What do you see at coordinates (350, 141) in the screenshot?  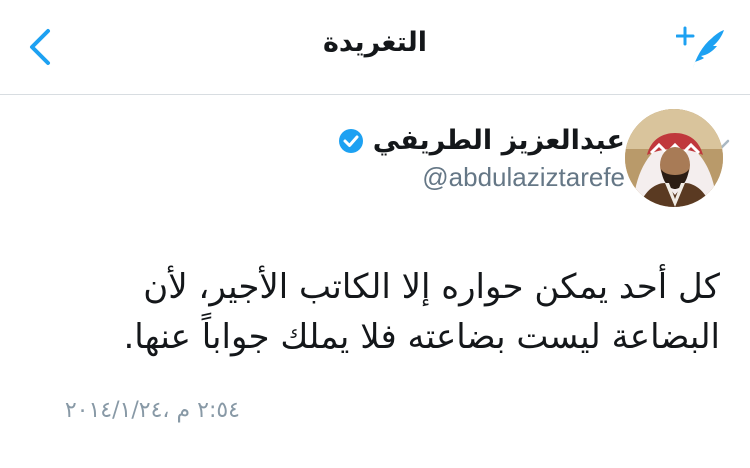 I see `verified-badge-icon` at bounding box center [350, 141].